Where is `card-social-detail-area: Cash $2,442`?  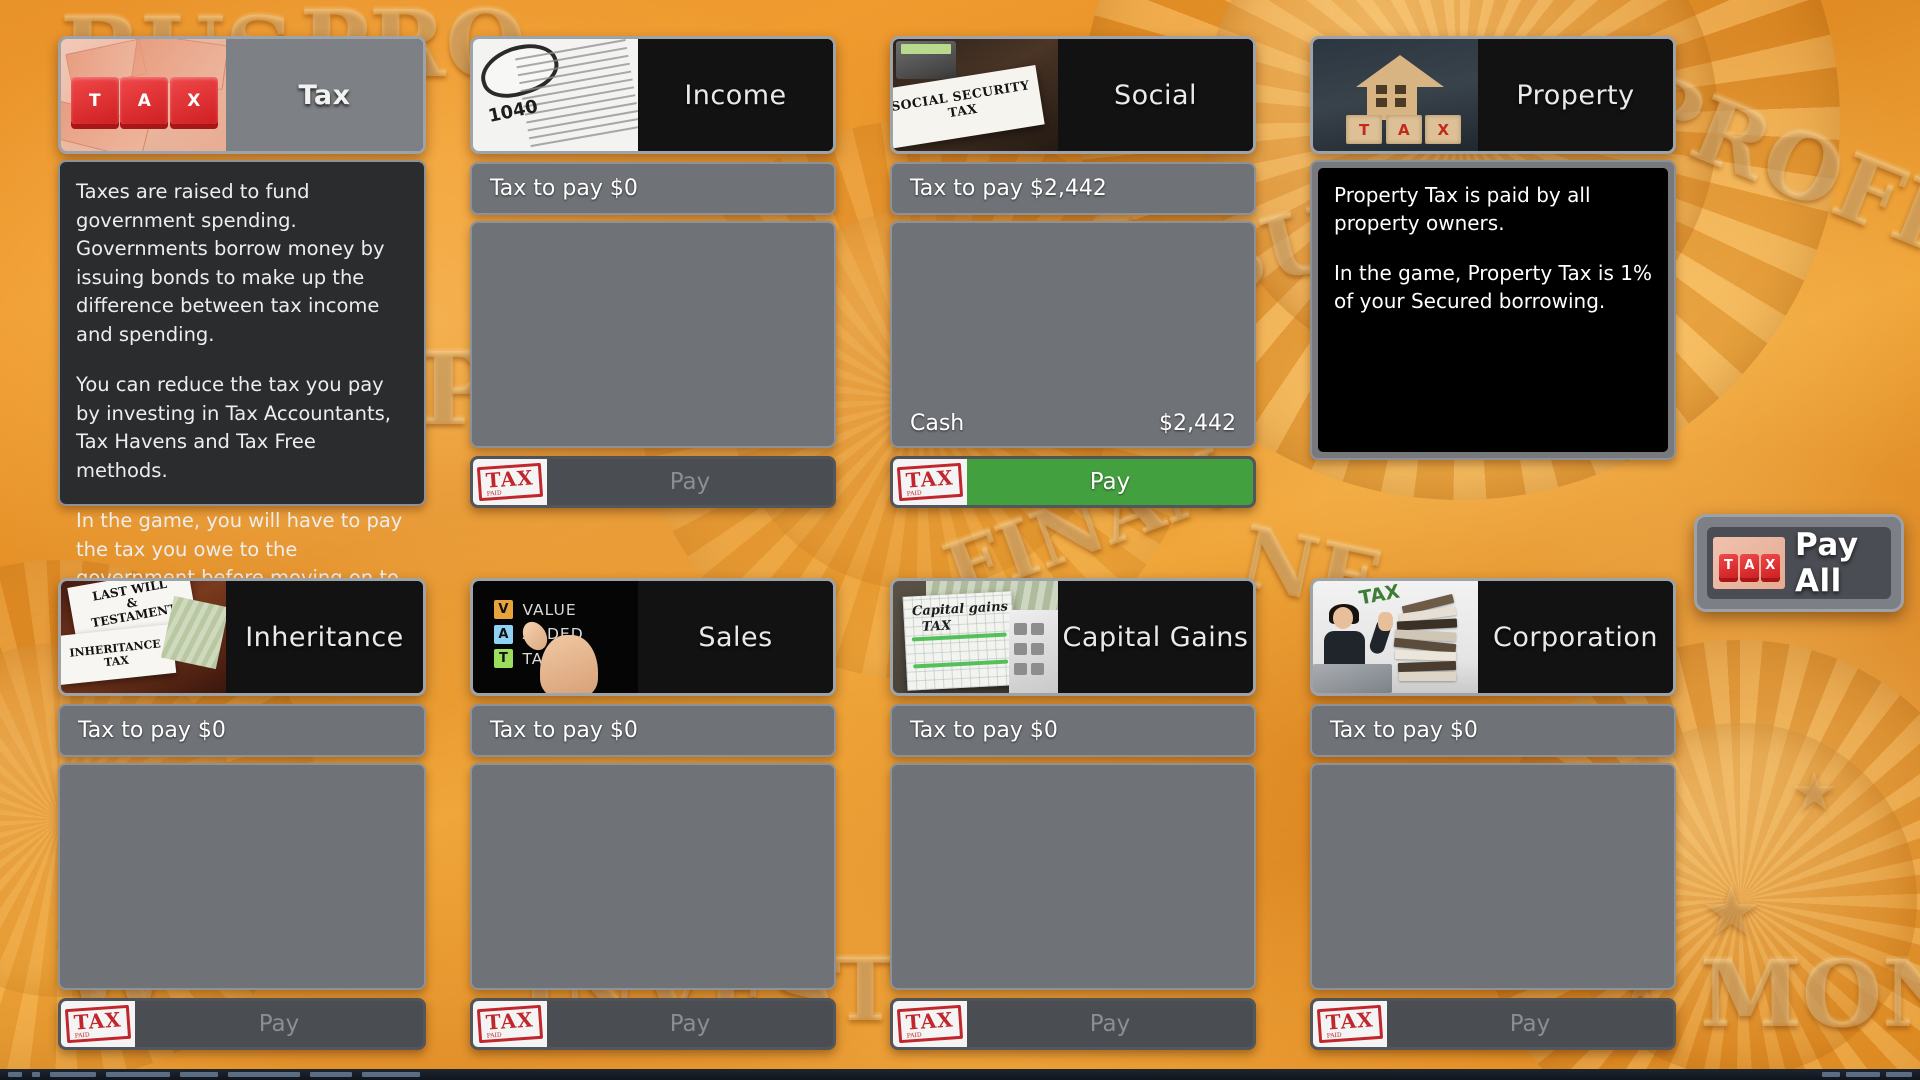
card-social-detail-area: Cash $2,442 is located at coordinates (1073, 334).